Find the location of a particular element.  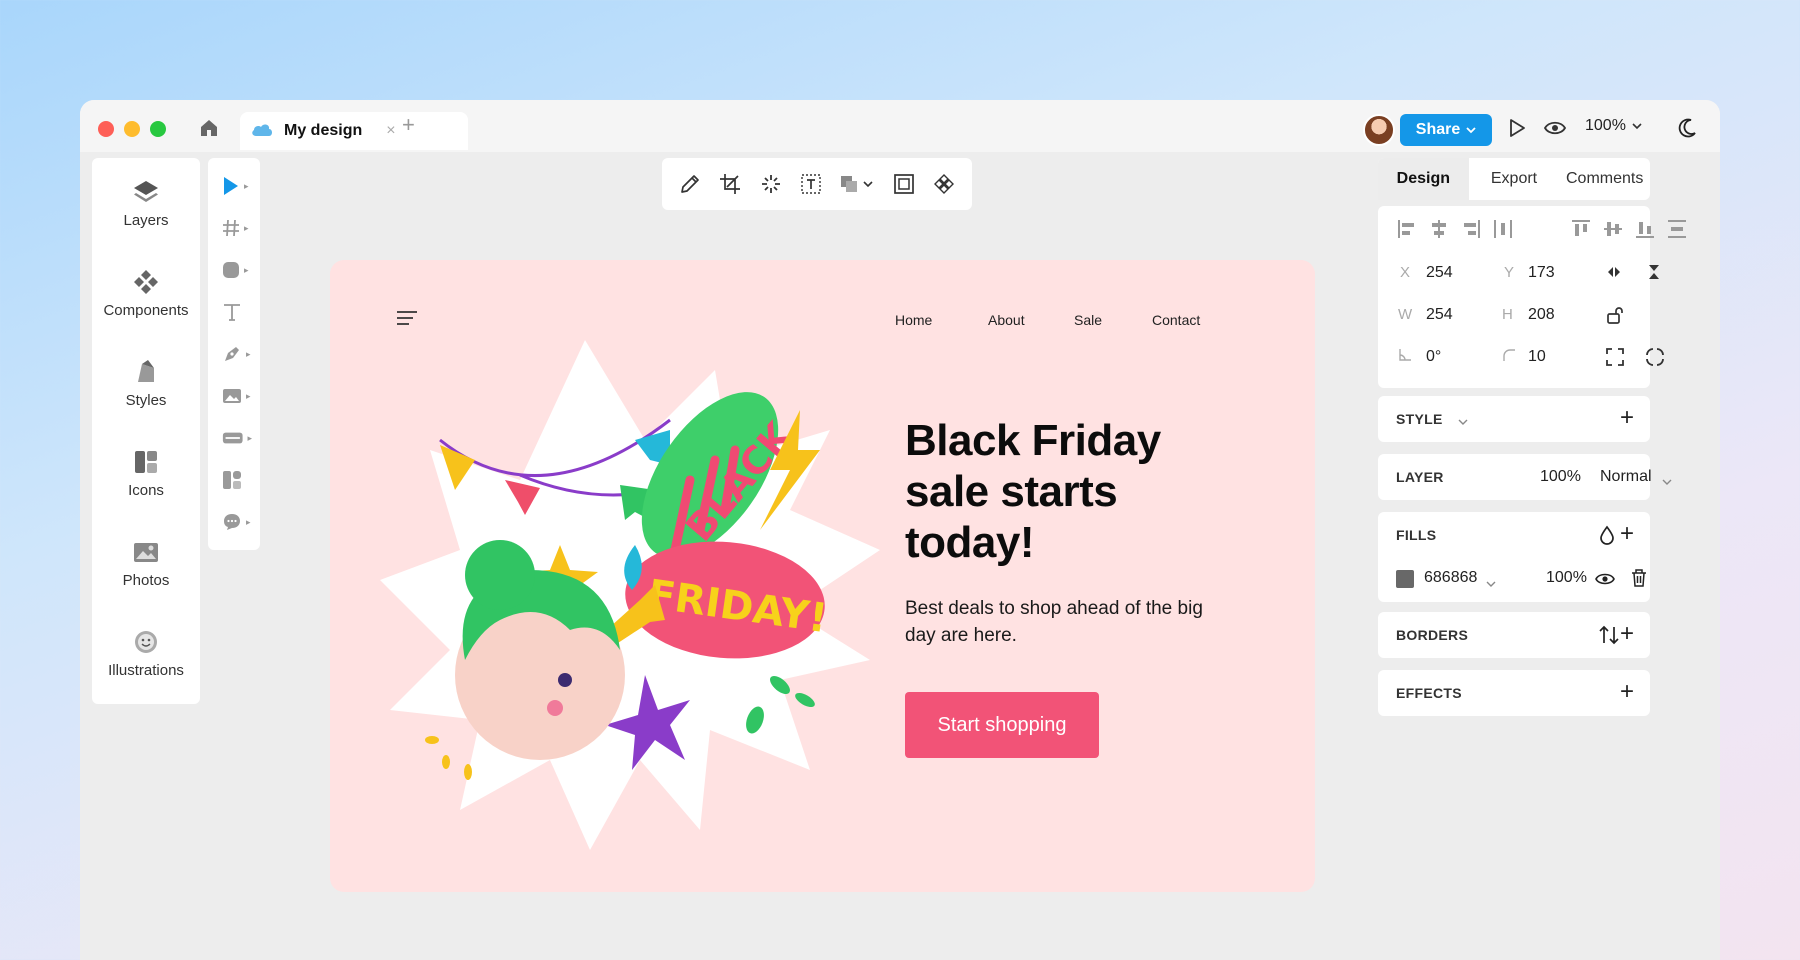

distribute-v-icon is located at coordinates (1677, 229).